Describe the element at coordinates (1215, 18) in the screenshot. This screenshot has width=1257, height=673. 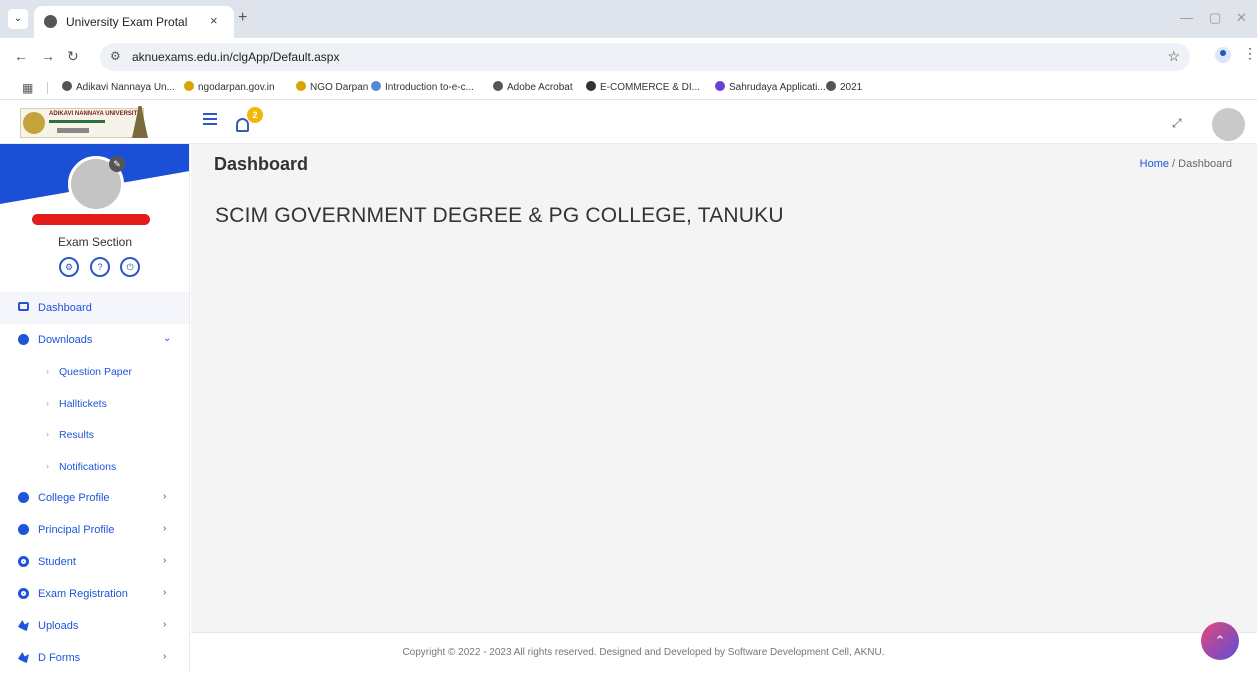
I see `restore-icon: ▢` at that location.